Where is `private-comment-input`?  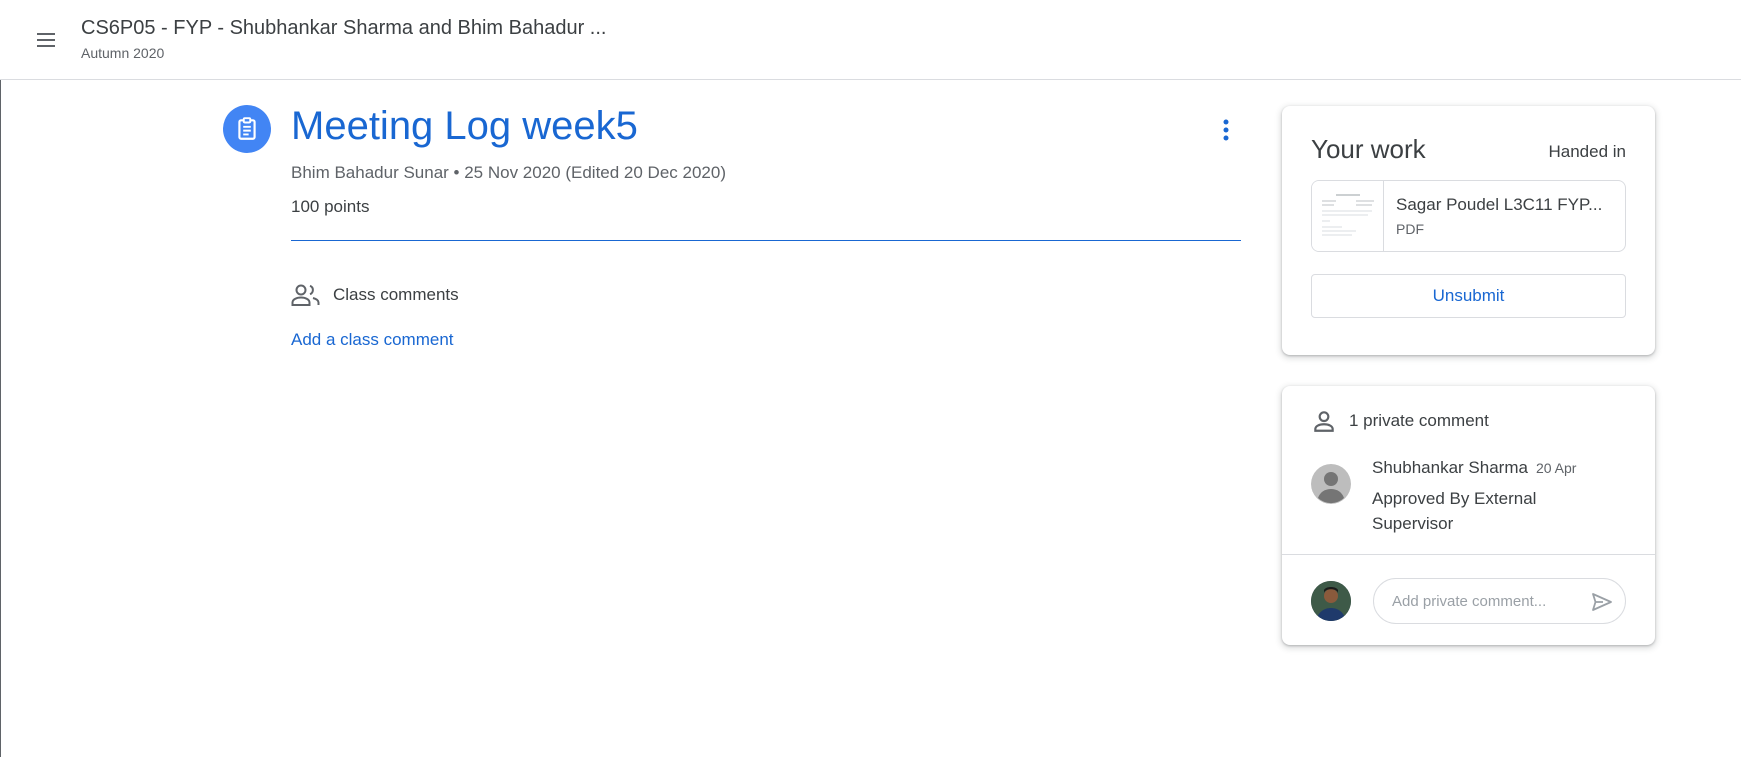 private-comment-input is located at coordinates (1487, 601).